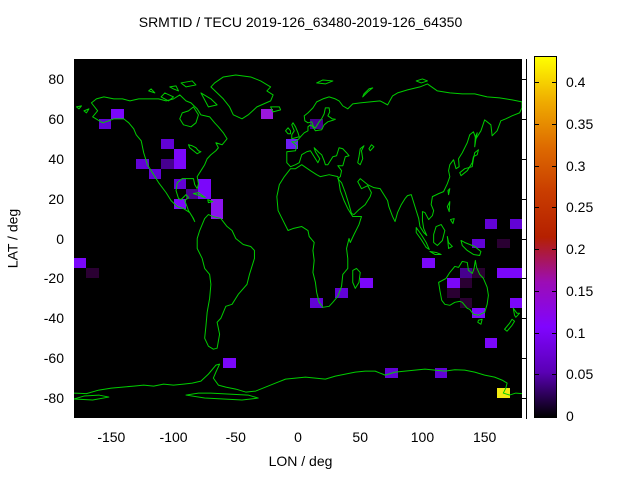  I want to click on x-tick-label: 150, so click(484, 437).